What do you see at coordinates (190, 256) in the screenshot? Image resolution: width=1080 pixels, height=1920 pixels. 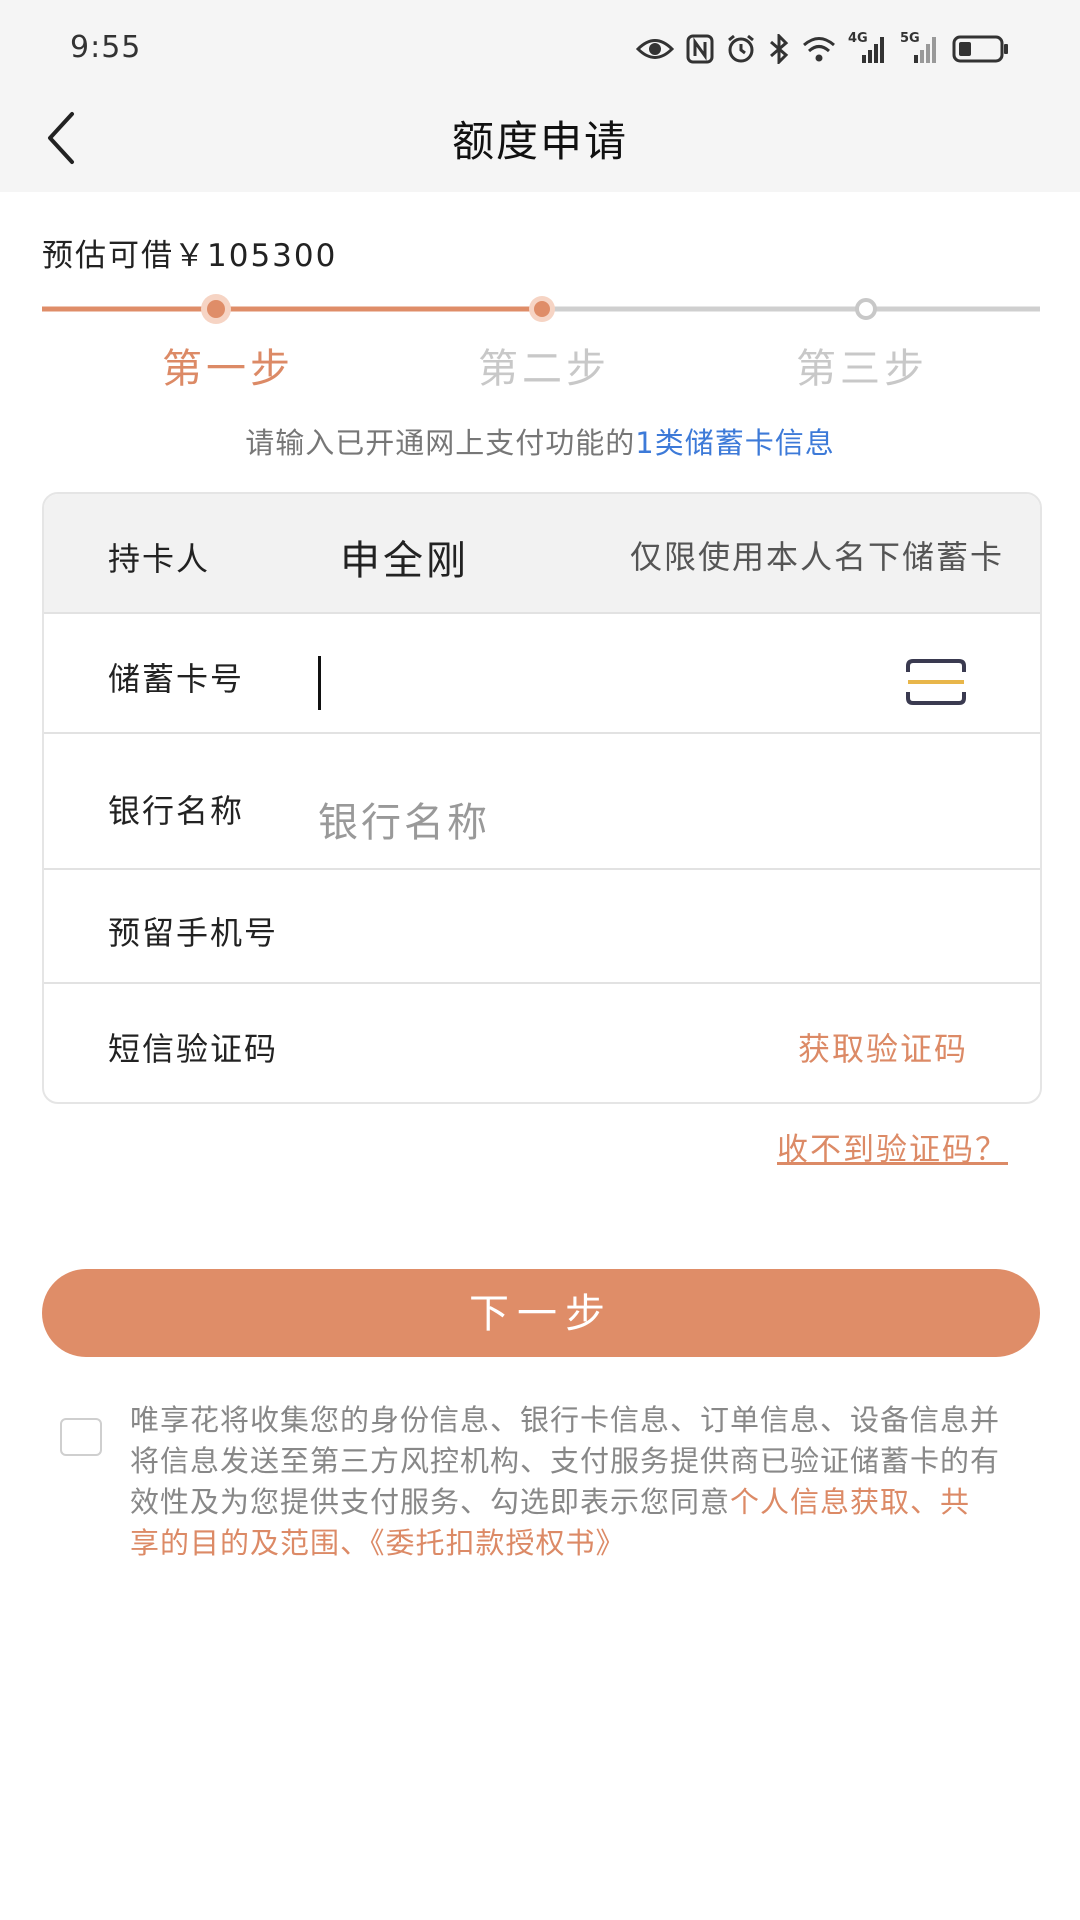 I see `estimate-amount: 预估可借￥105300` at bounding box center [190, 256].